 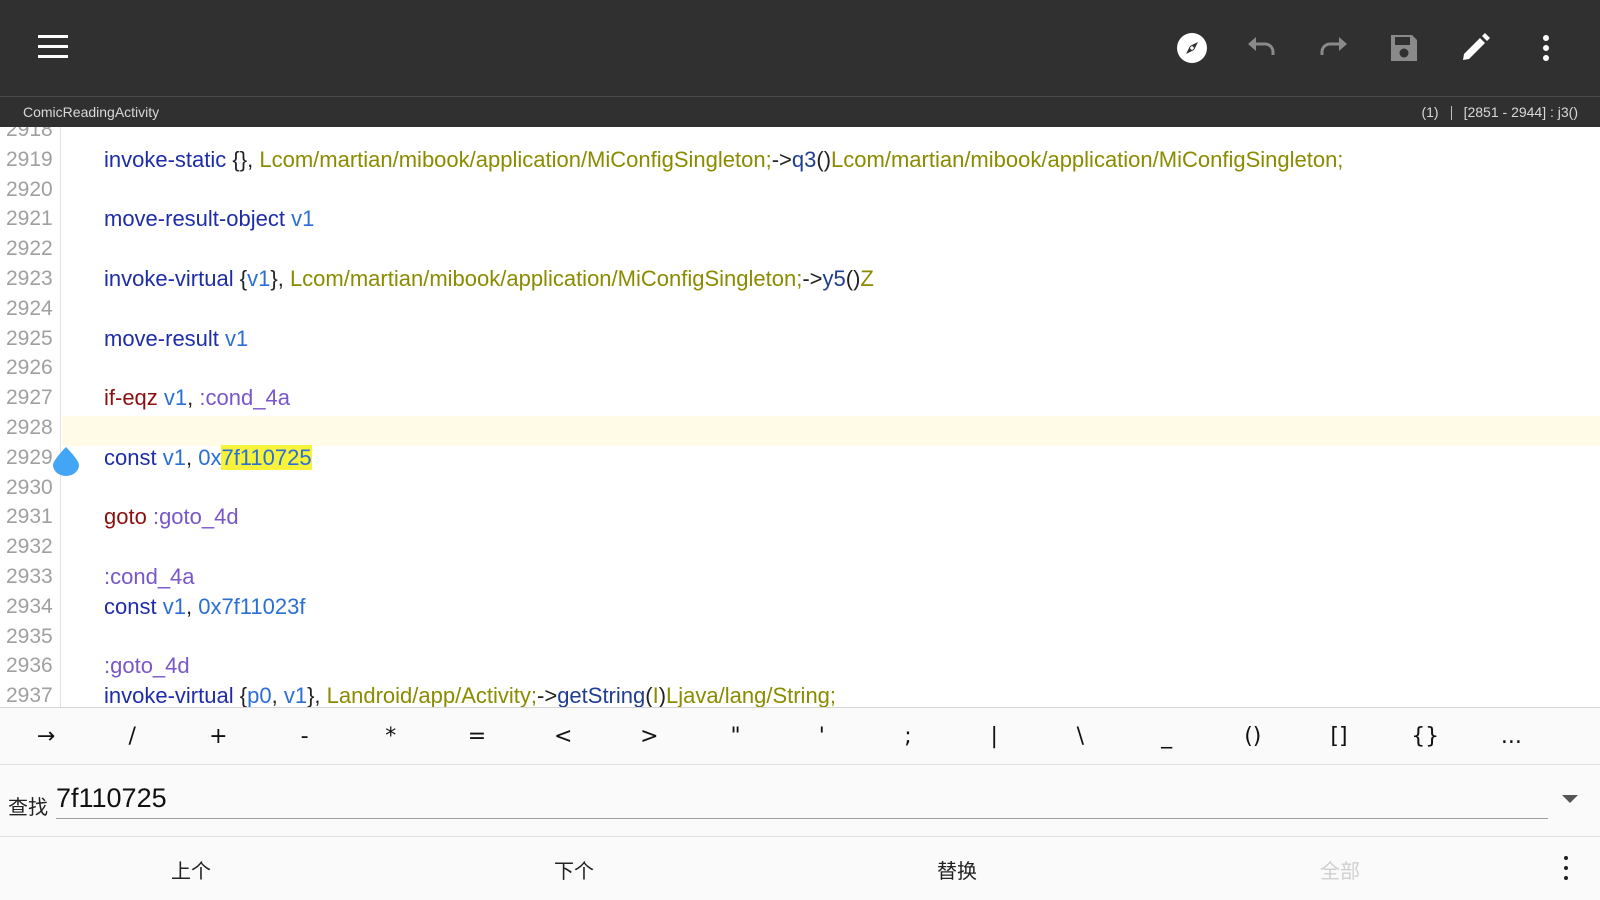 I want to click on code-line: 2926, so click(x=800, y=368).